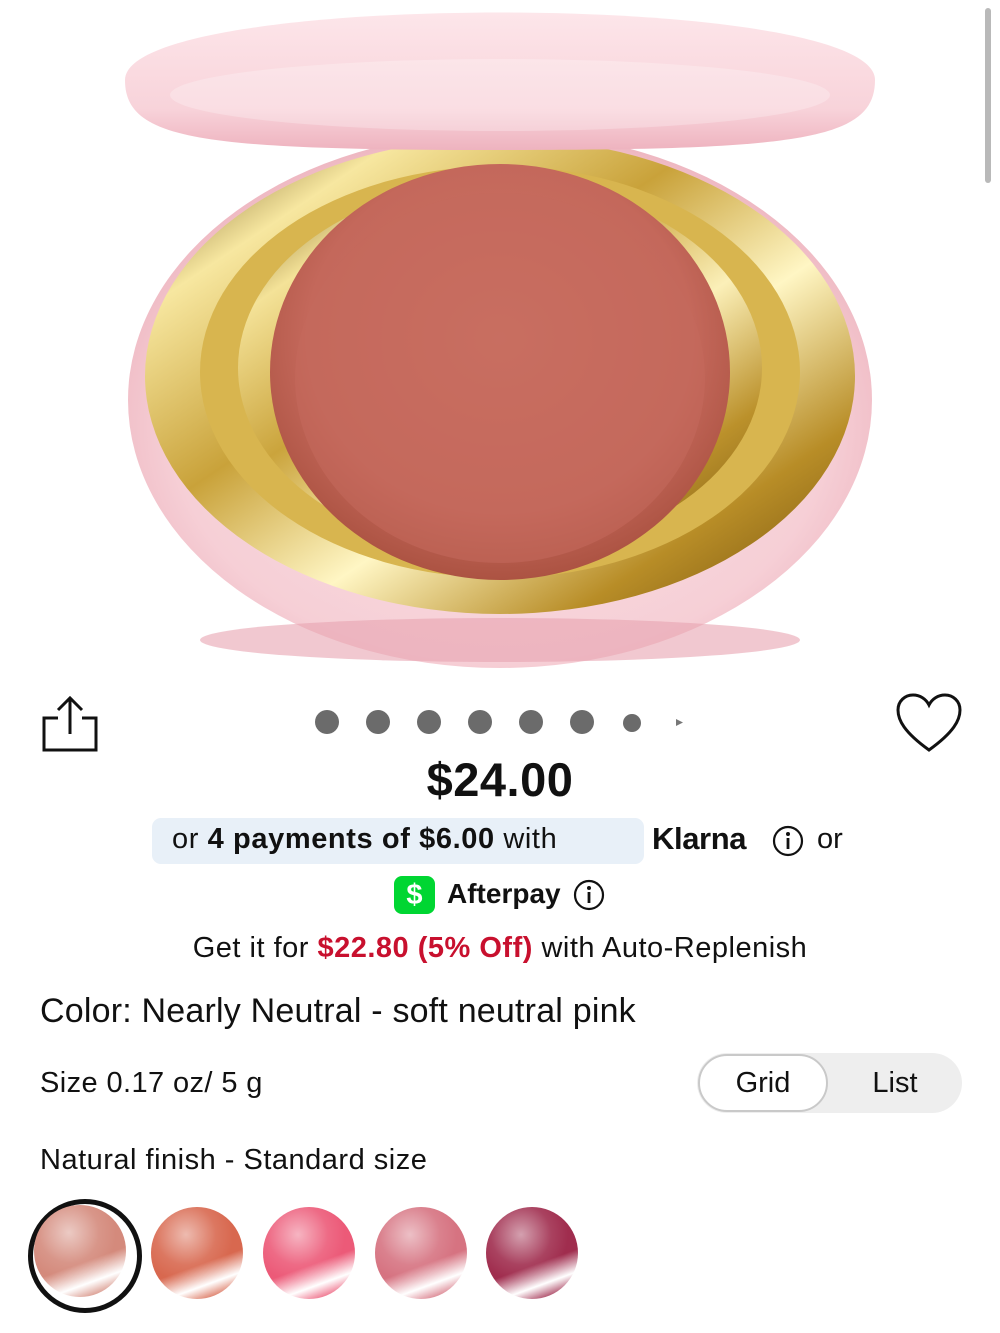 The image size is (1000, 1333). I want to click on carousel-dots, so click(500, 722).